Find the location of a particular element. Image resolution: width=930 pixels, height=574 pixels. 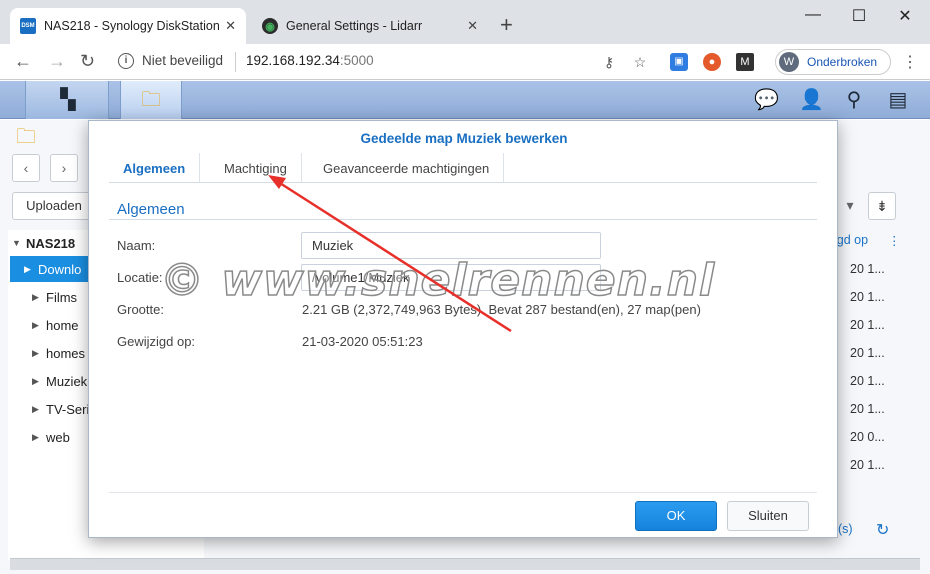

tab-geavanceerde-machtigingen: Geavanceerde machtigingen is located at coordinates (407, 168).